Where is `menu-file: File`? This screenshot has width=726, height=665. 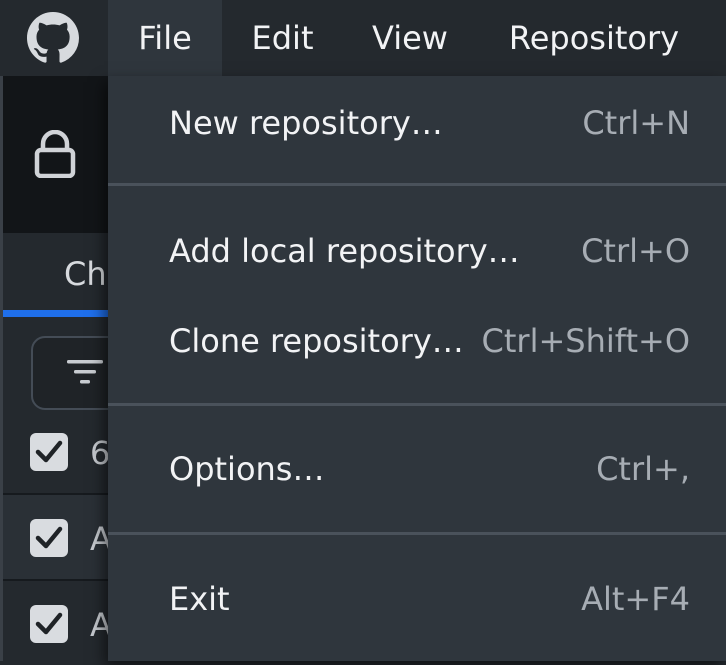
menu-file: File is located at coordinates (165, 38).